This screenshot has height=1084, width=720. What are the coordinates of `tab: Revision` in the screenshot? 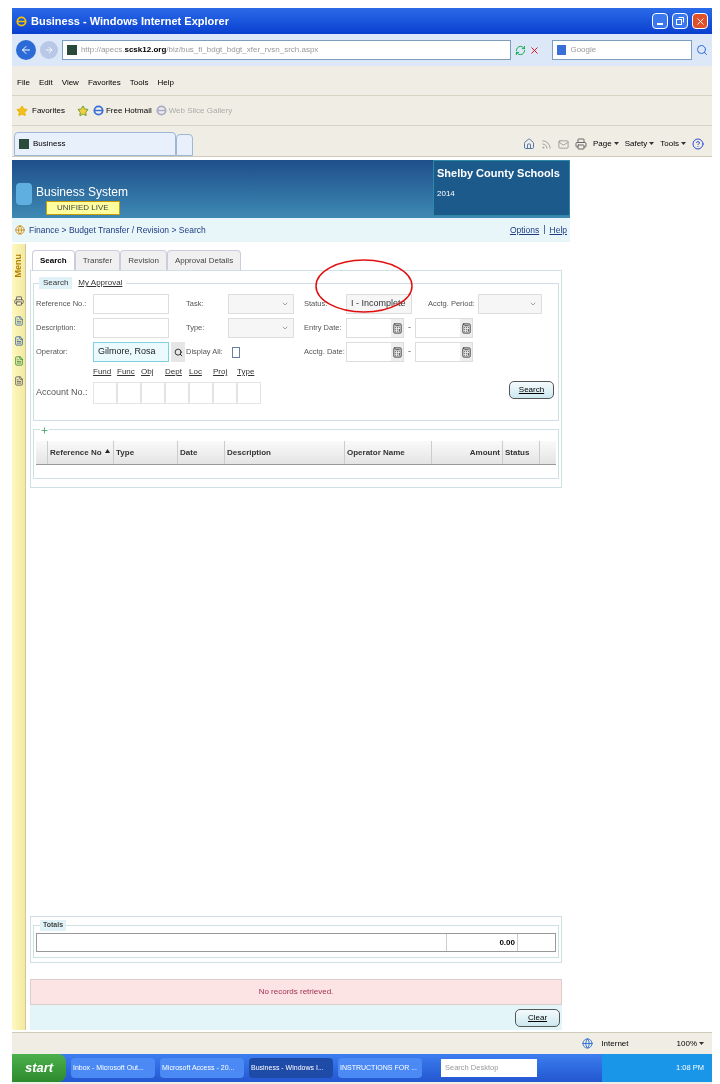 It's located at (143, 260).